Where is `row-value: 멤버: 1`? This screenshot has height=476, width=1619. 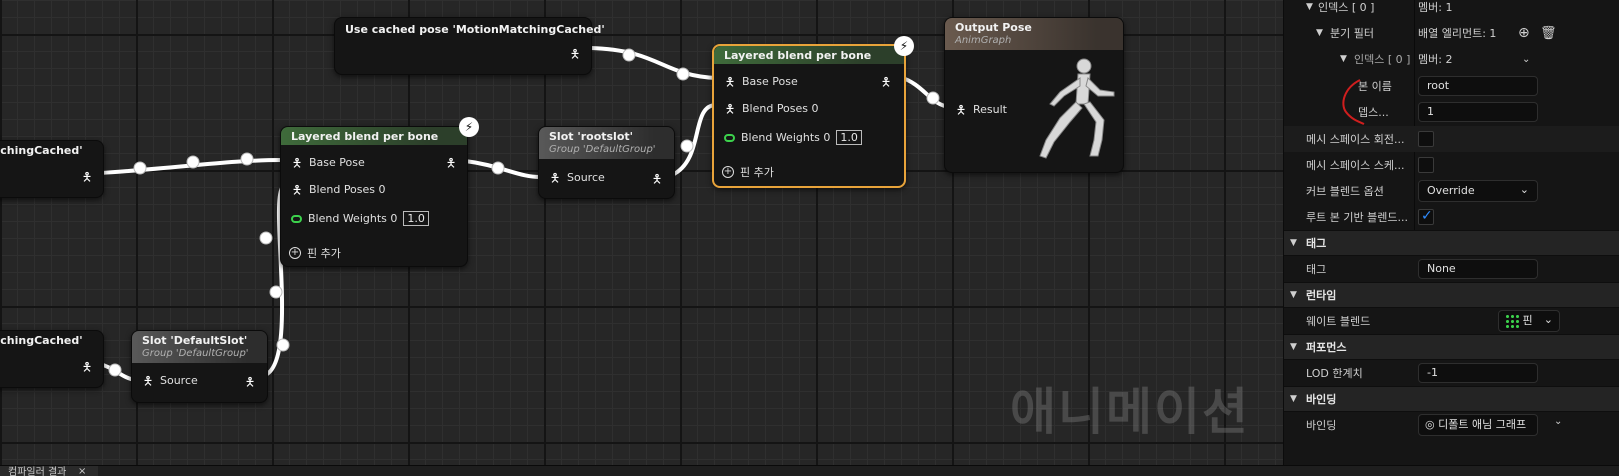 row-value: 멤버: 1 is located at coordinates (1435, 7).